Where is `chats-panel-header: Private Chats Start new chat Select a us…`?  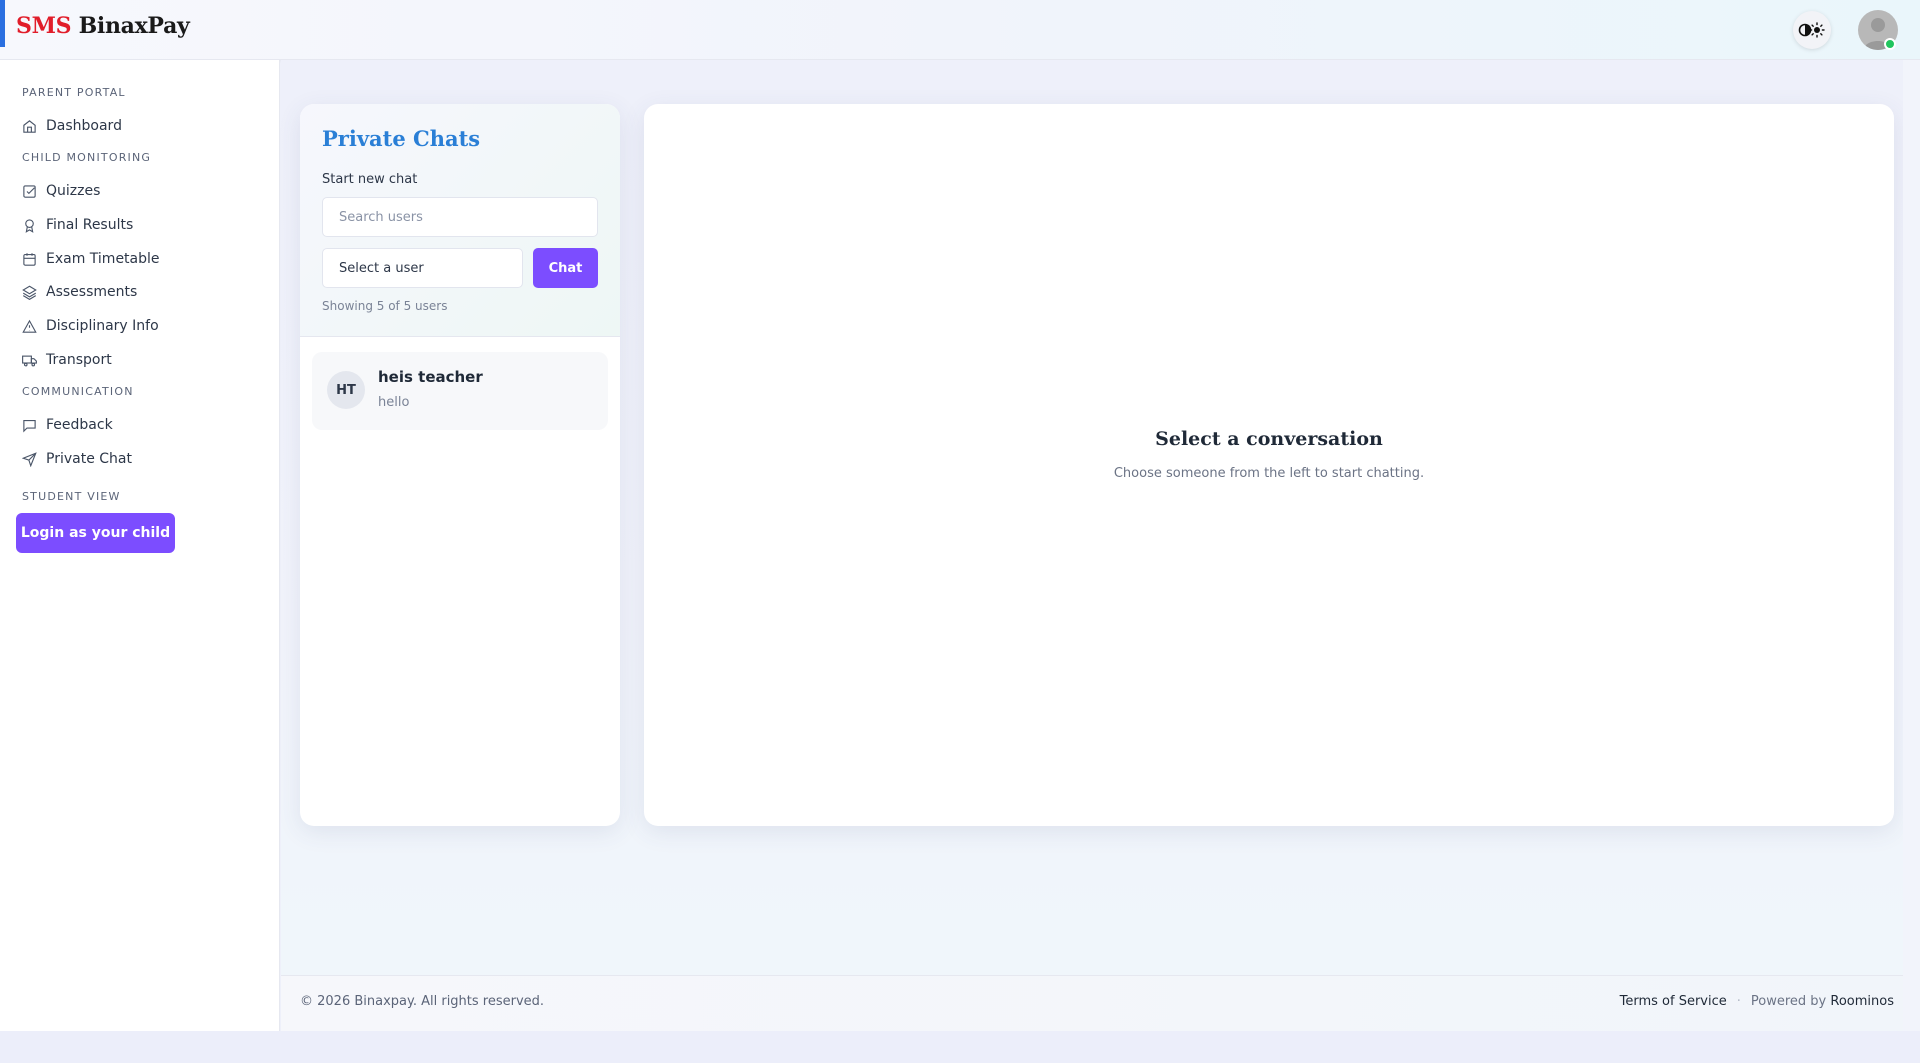 chats-panel-header: Private Chats Start new chat Select a us… is located at coordinates (460, 220).